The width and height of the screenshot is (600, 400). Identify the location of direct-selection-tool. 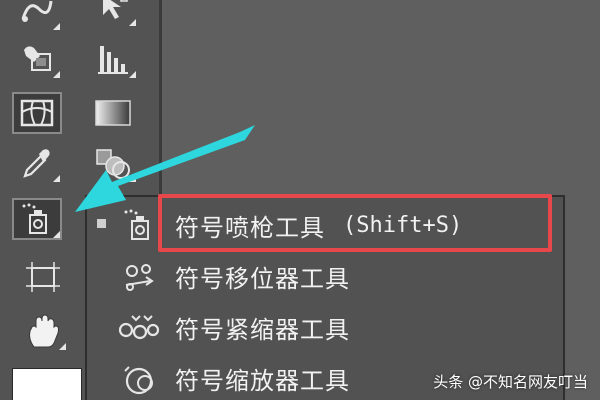
(113, 14).